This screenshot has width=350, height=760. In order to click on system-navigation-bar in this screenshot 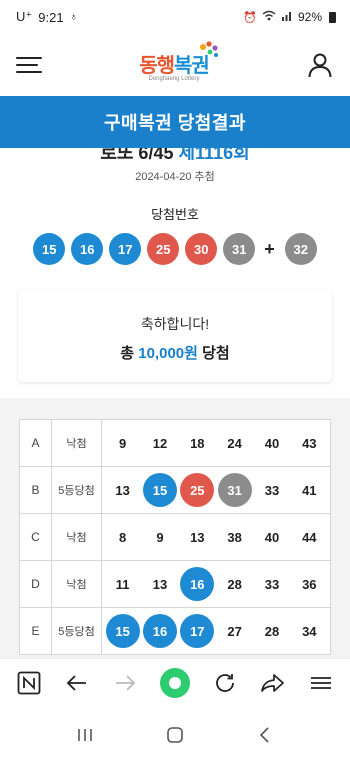, I will do `click(175, 735)`.